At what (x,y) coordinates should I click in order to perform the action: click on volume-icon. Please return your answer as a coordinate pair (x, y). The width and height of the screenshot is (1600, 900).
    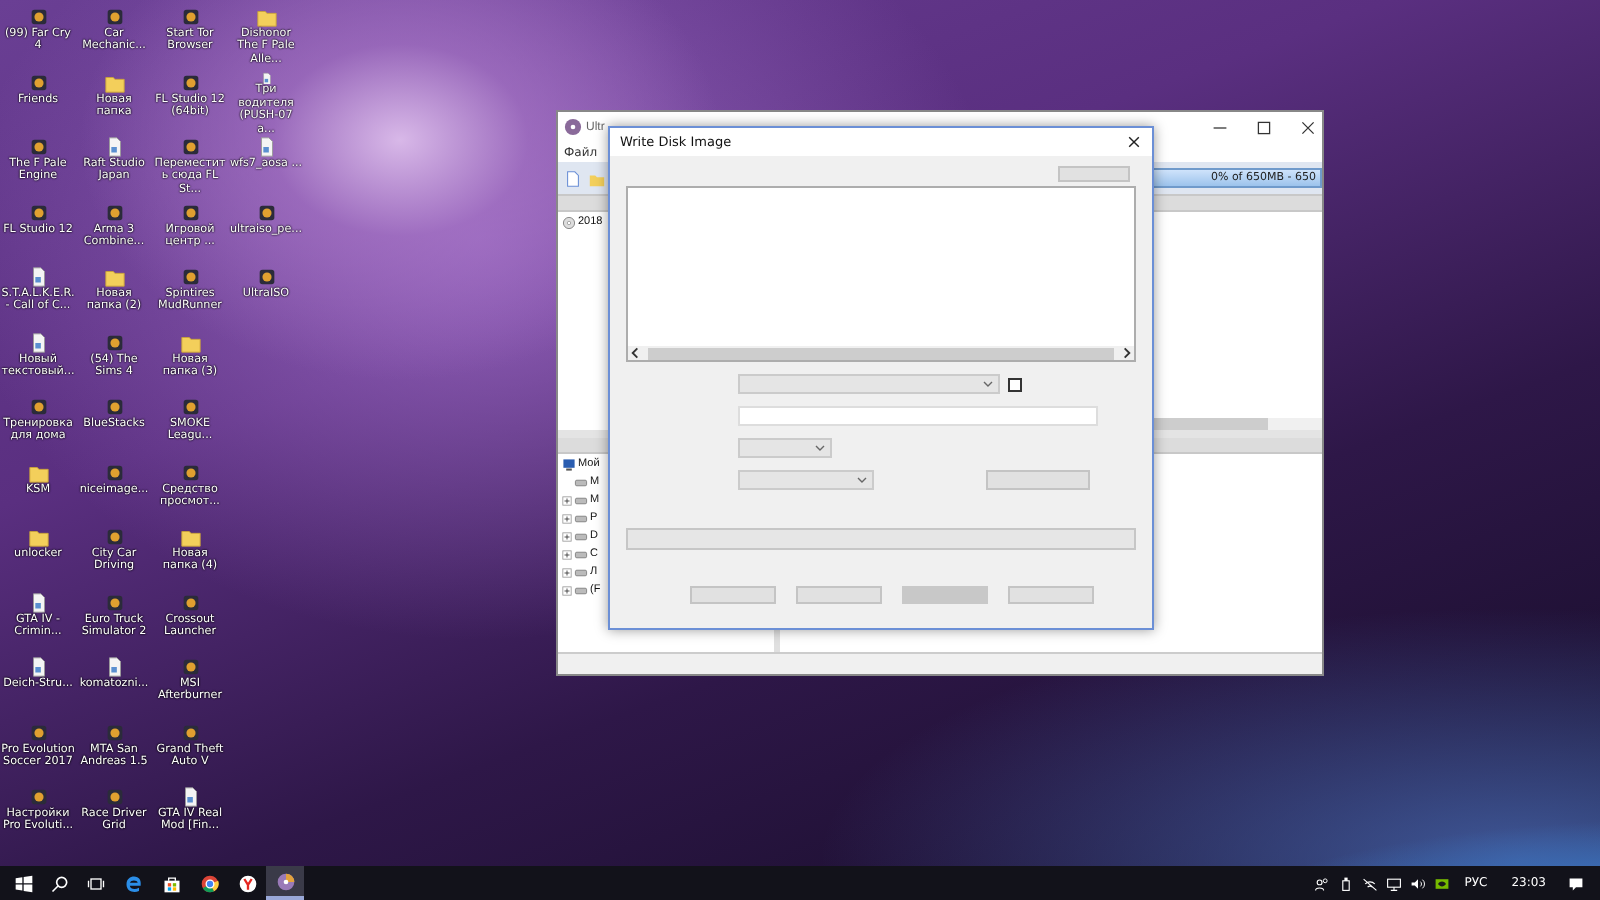
    Looking at the image, I should click on (1418, 883).